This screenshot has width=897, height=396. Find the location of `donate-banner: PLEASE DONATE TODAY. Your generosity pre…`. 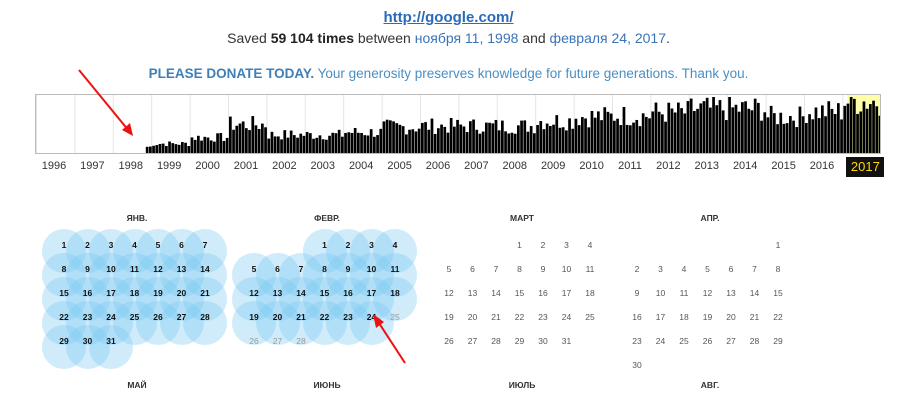

donate-banner: PLEASE DONATE TODAY. Your generosity pre… is located at coordinates (448, 73).